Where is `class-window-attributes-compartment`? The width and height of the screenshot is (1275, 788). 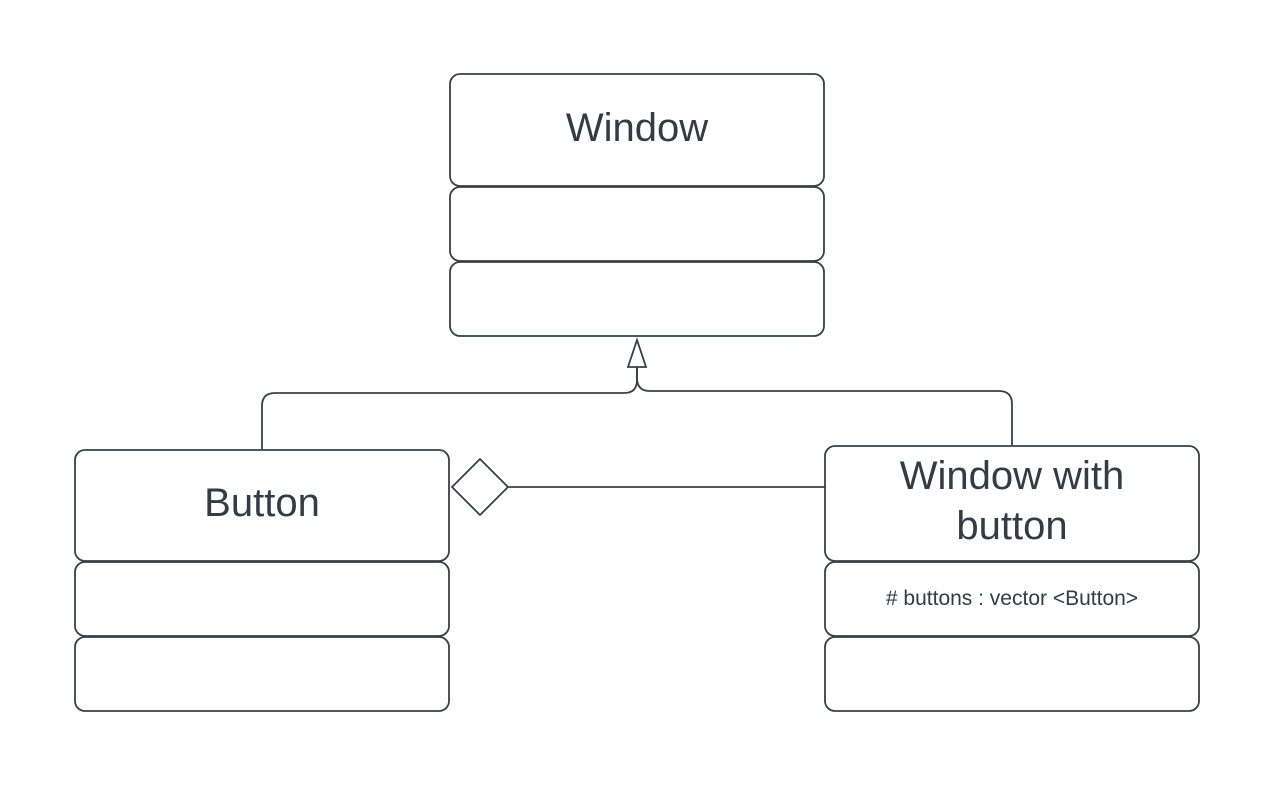 class-window-attributes-compartment is located at coordinates (637, 224).